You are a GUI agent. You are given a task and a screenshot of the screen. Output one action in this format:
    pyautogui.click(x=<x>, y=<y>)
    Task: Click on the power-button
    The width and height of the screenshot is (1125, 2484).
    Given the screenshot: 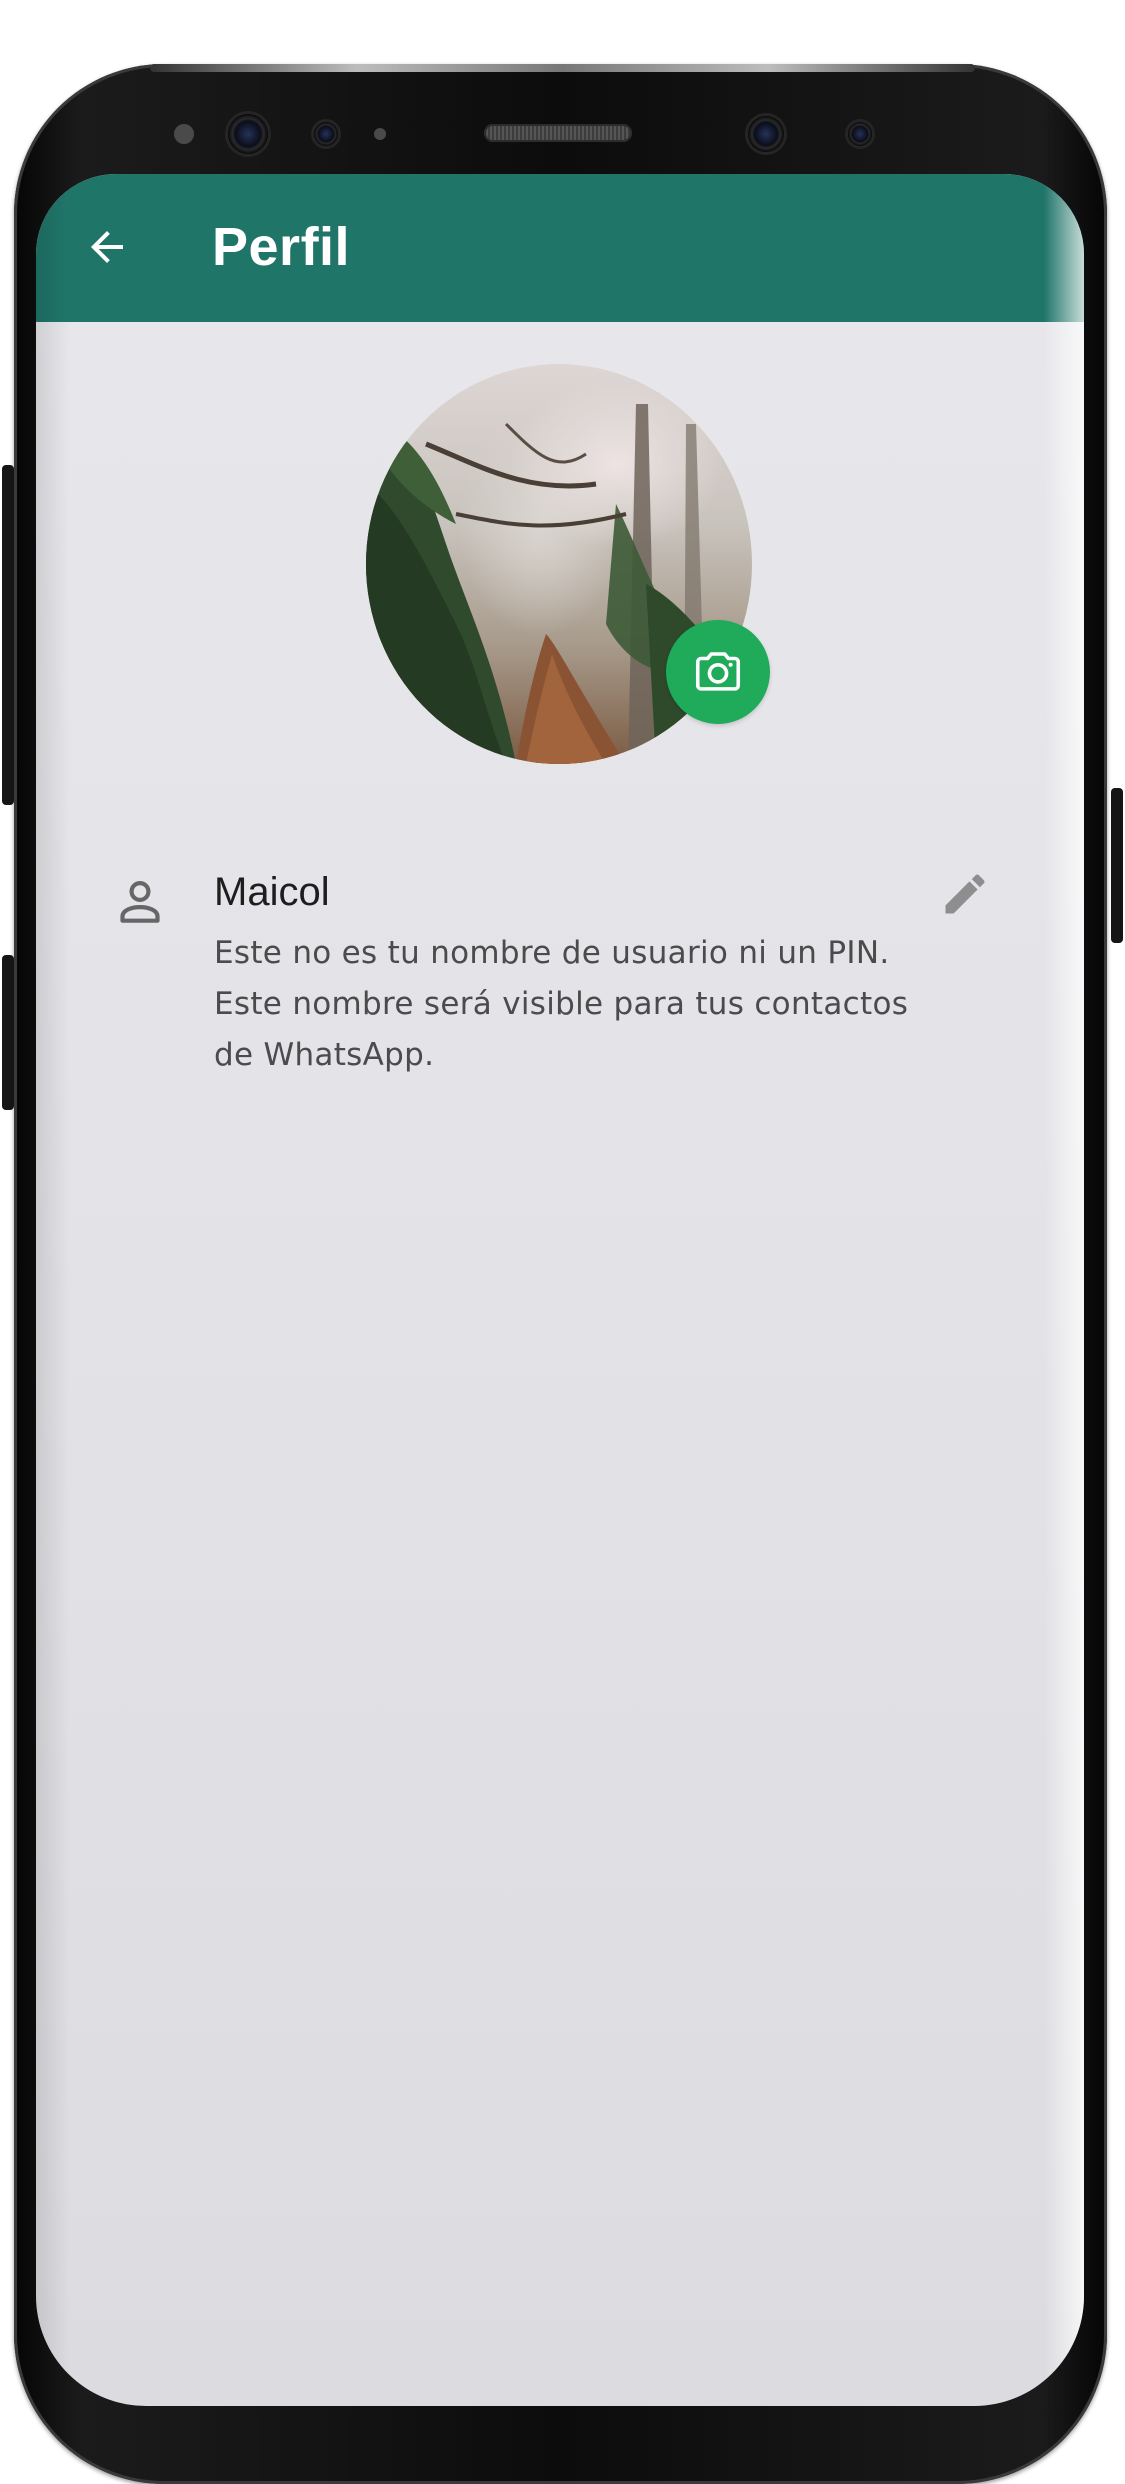 What is the action you would take?
    pyautogui.click(x=1117, y=865)
    